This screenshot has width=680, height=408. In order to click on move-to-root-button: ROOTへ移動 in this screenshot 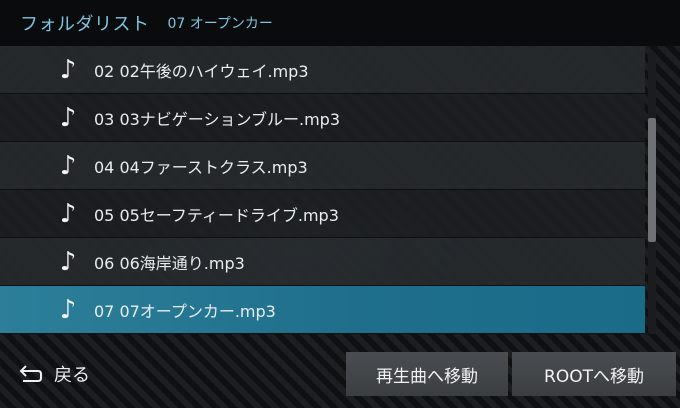, I will do `click(594, 374)`.